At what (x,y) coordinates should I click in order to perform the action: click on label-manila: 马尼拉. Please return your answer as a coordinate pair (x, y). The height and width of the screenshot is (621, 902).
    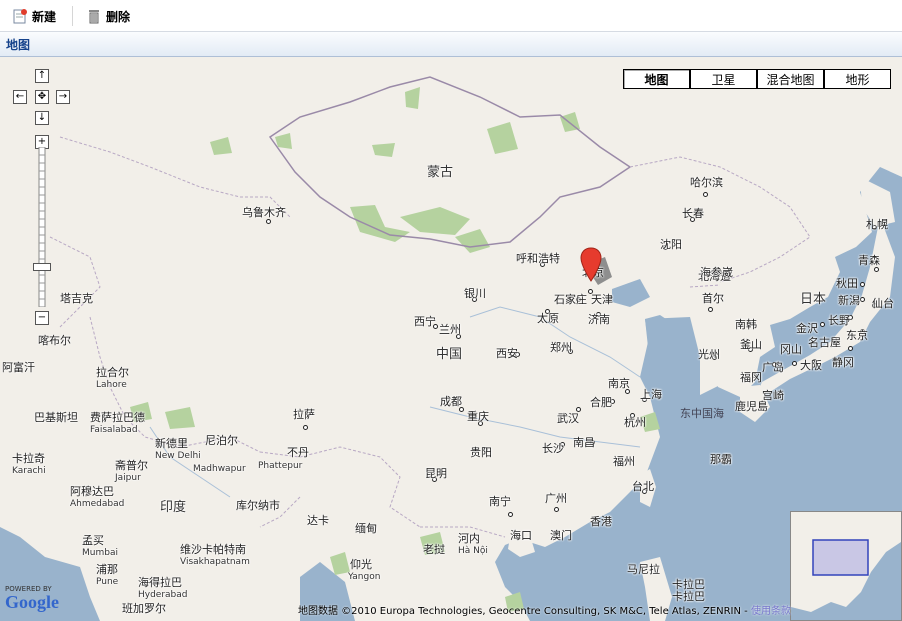
    Looking at the image, I should click on (643, 569).